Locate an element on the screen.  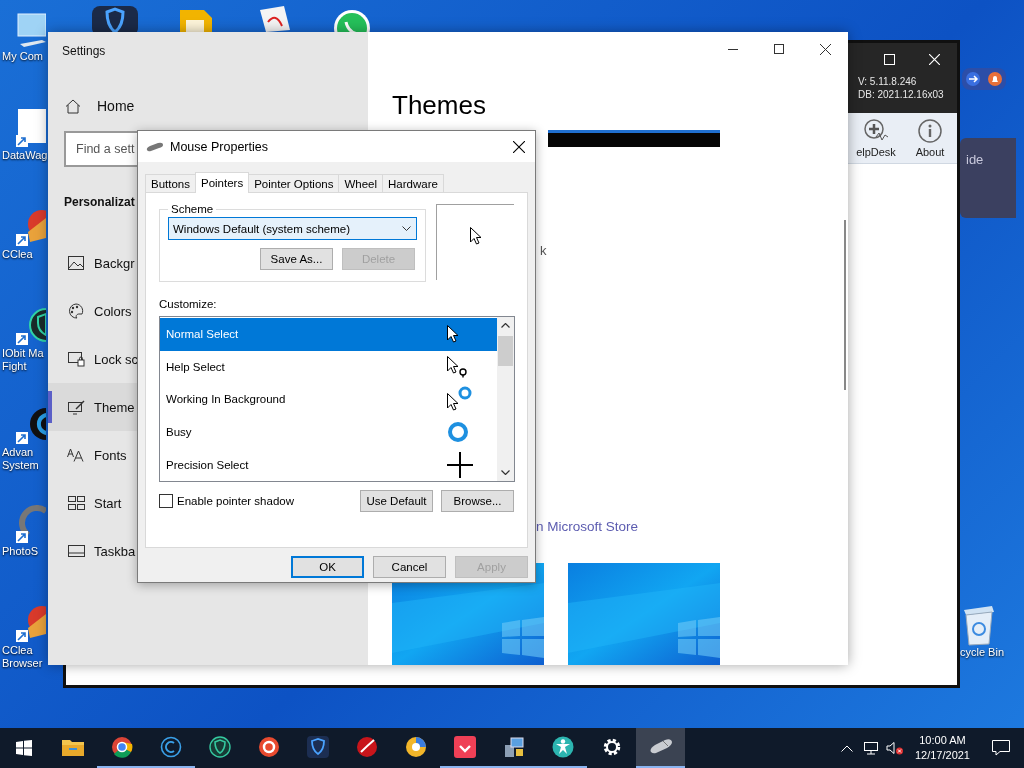
list-label: Customize: is located at coordinates (188, 304).